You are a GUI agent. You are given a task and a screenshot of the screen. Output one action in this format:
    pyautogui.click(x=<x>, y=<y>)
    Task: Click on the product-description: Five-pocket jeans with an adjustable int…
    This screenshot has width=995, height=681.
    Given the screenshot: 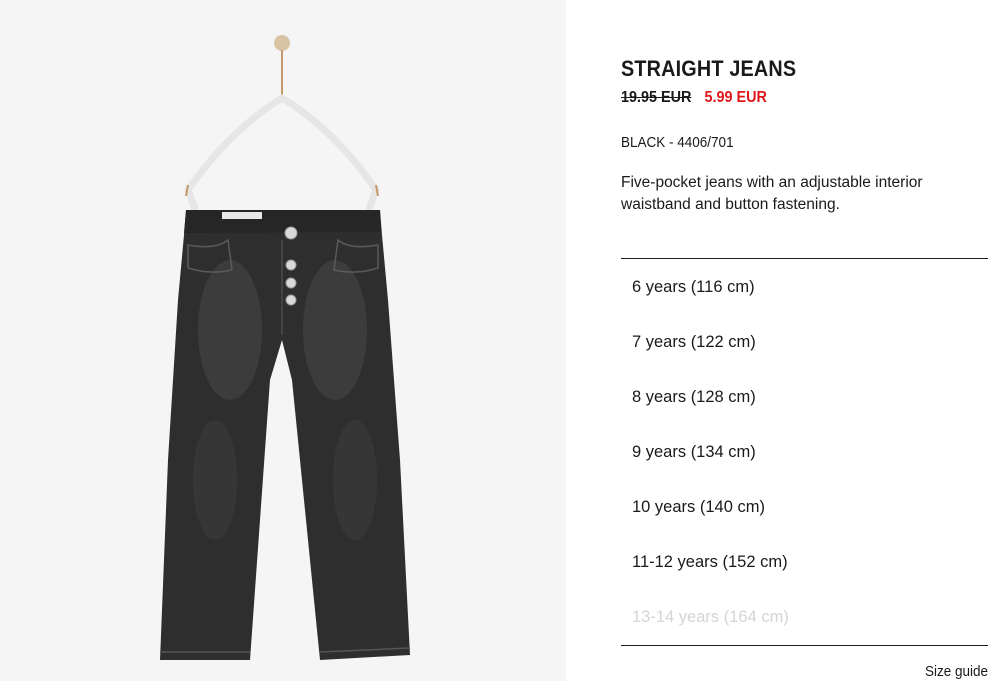 What is the action you would take?
    pyautogui.click(x=772, y=193)
    